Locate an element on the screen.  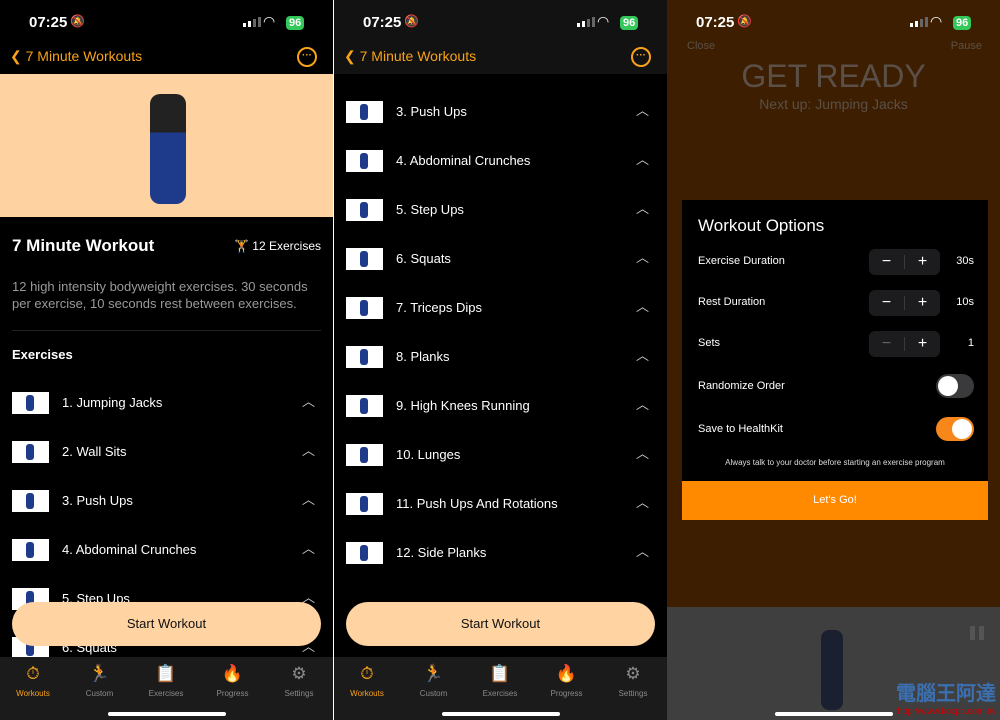
tab-label: Exercises is located at coordinates (166, 693).